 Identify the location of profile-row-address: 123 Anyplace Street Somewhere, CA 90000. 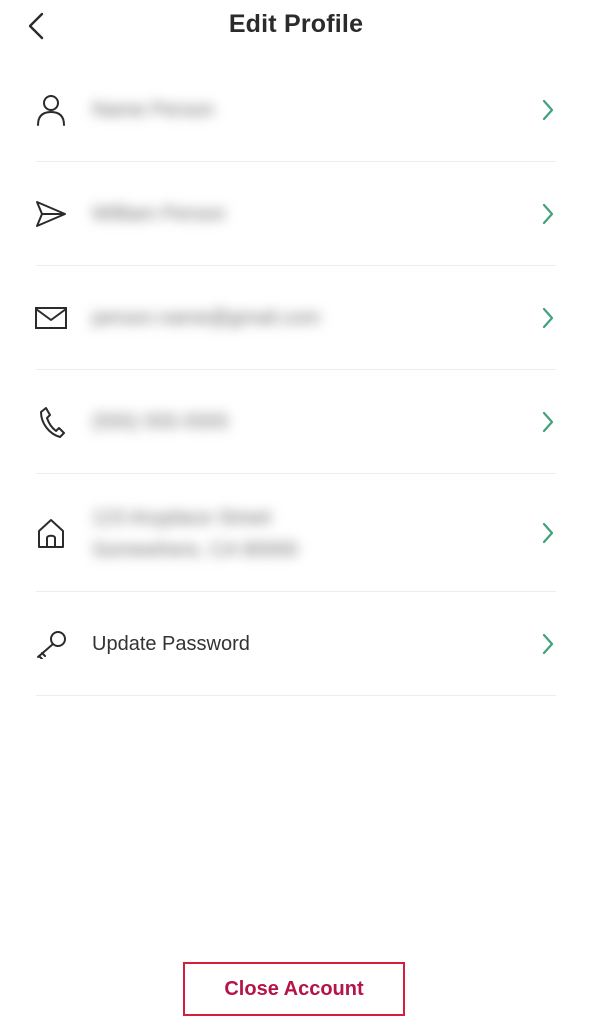
(296, 533).